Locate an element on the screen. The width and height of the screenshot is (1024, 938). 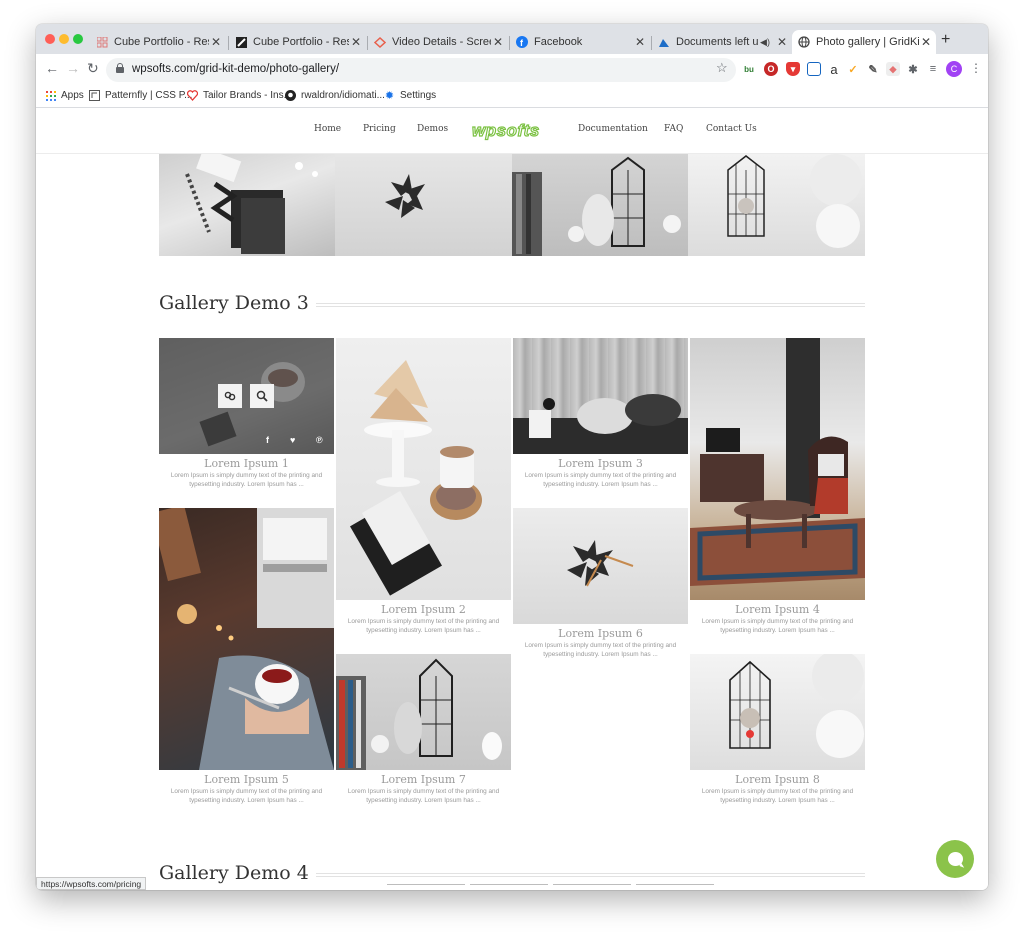
nav-documentation: Documentation is located at coordinates (613, 129).